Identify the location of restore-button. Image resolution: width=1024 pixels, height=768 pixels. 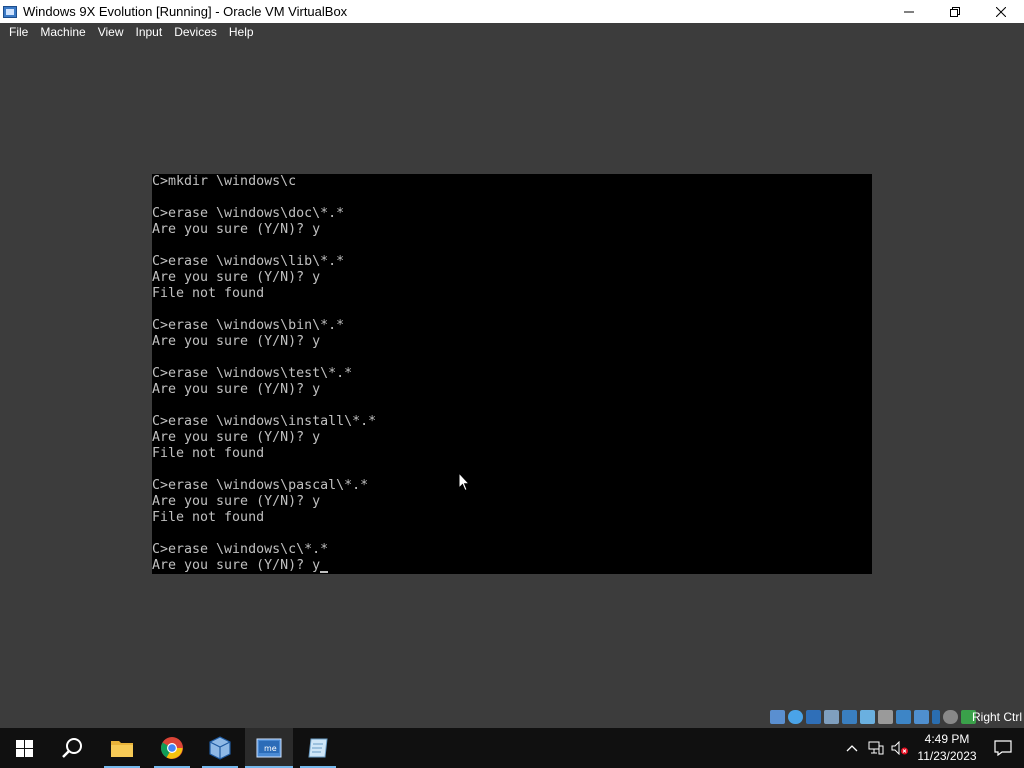
(955, 11).